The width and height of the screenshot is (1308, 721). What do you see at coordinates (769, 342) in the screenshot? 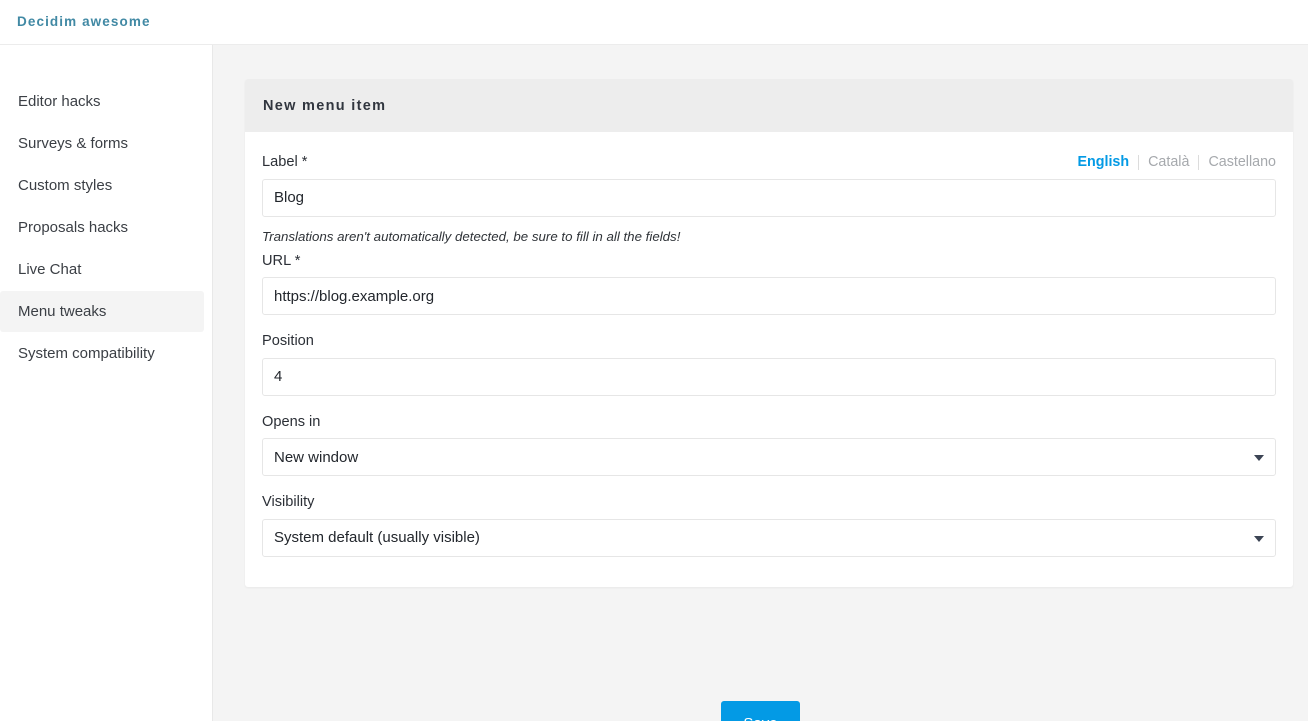
I see `position-field-header: Position` at bounding box center [769, 342].